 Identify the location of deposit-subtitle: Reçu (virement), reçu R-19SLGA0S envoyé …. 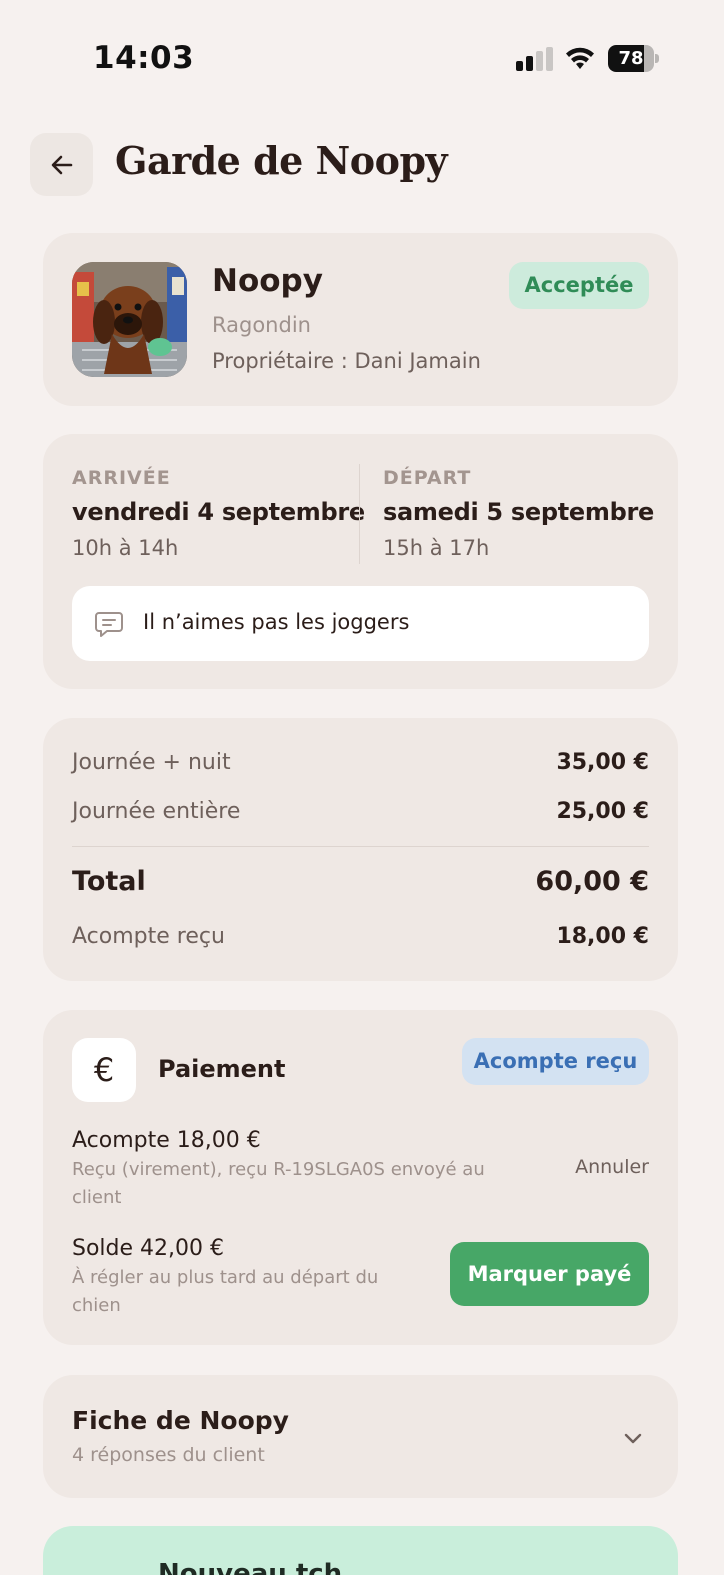
(278, 1183).